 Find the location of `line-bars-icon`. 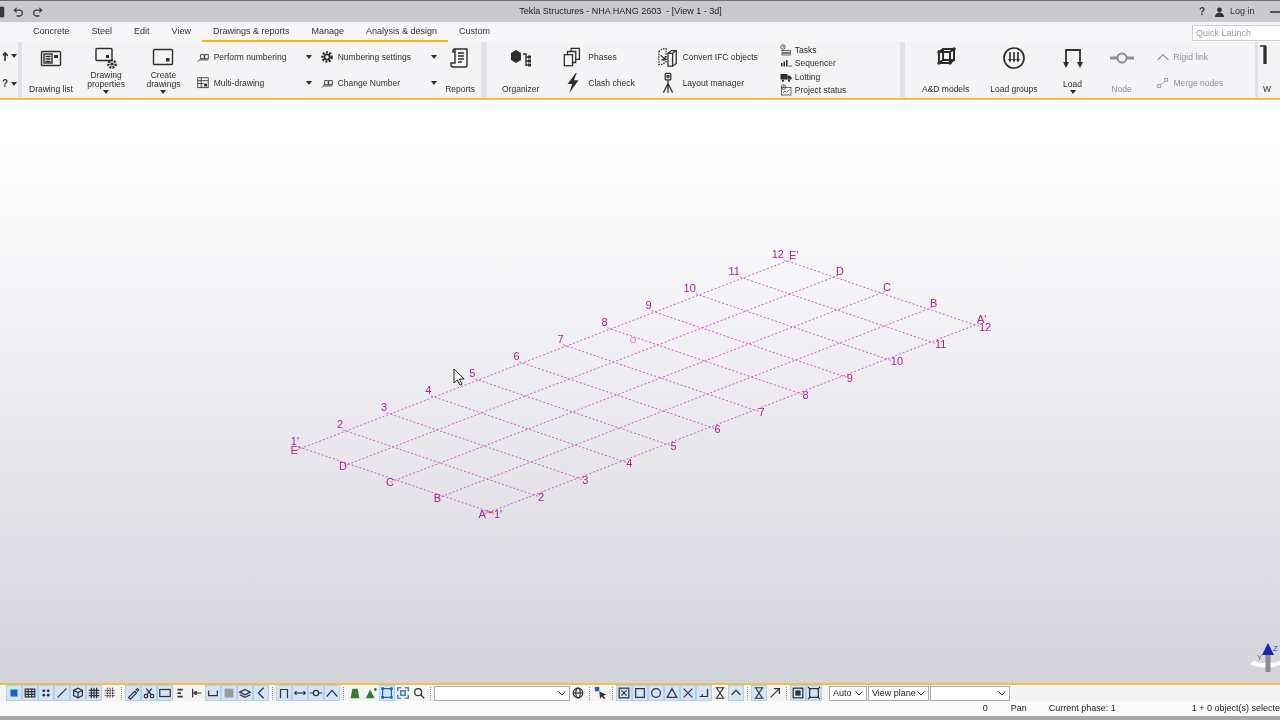

line-bars-icon is located at coordinates (197, 693).